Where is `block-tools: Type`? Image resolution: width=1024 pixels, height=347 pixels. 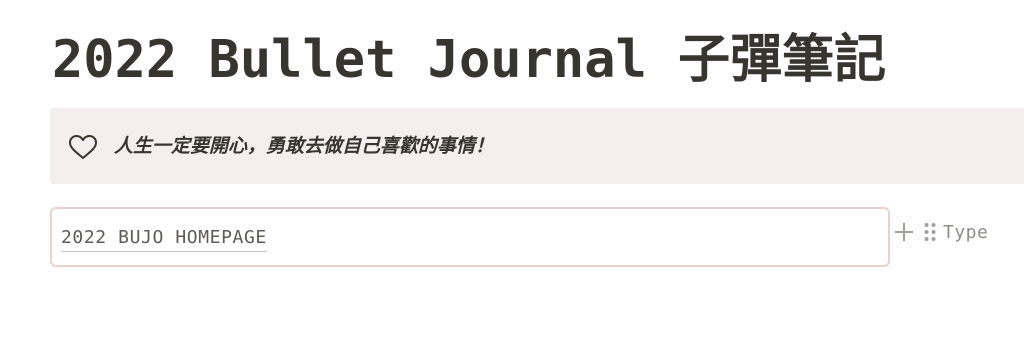 block-tools: Type is located at coordinates (940, 232).